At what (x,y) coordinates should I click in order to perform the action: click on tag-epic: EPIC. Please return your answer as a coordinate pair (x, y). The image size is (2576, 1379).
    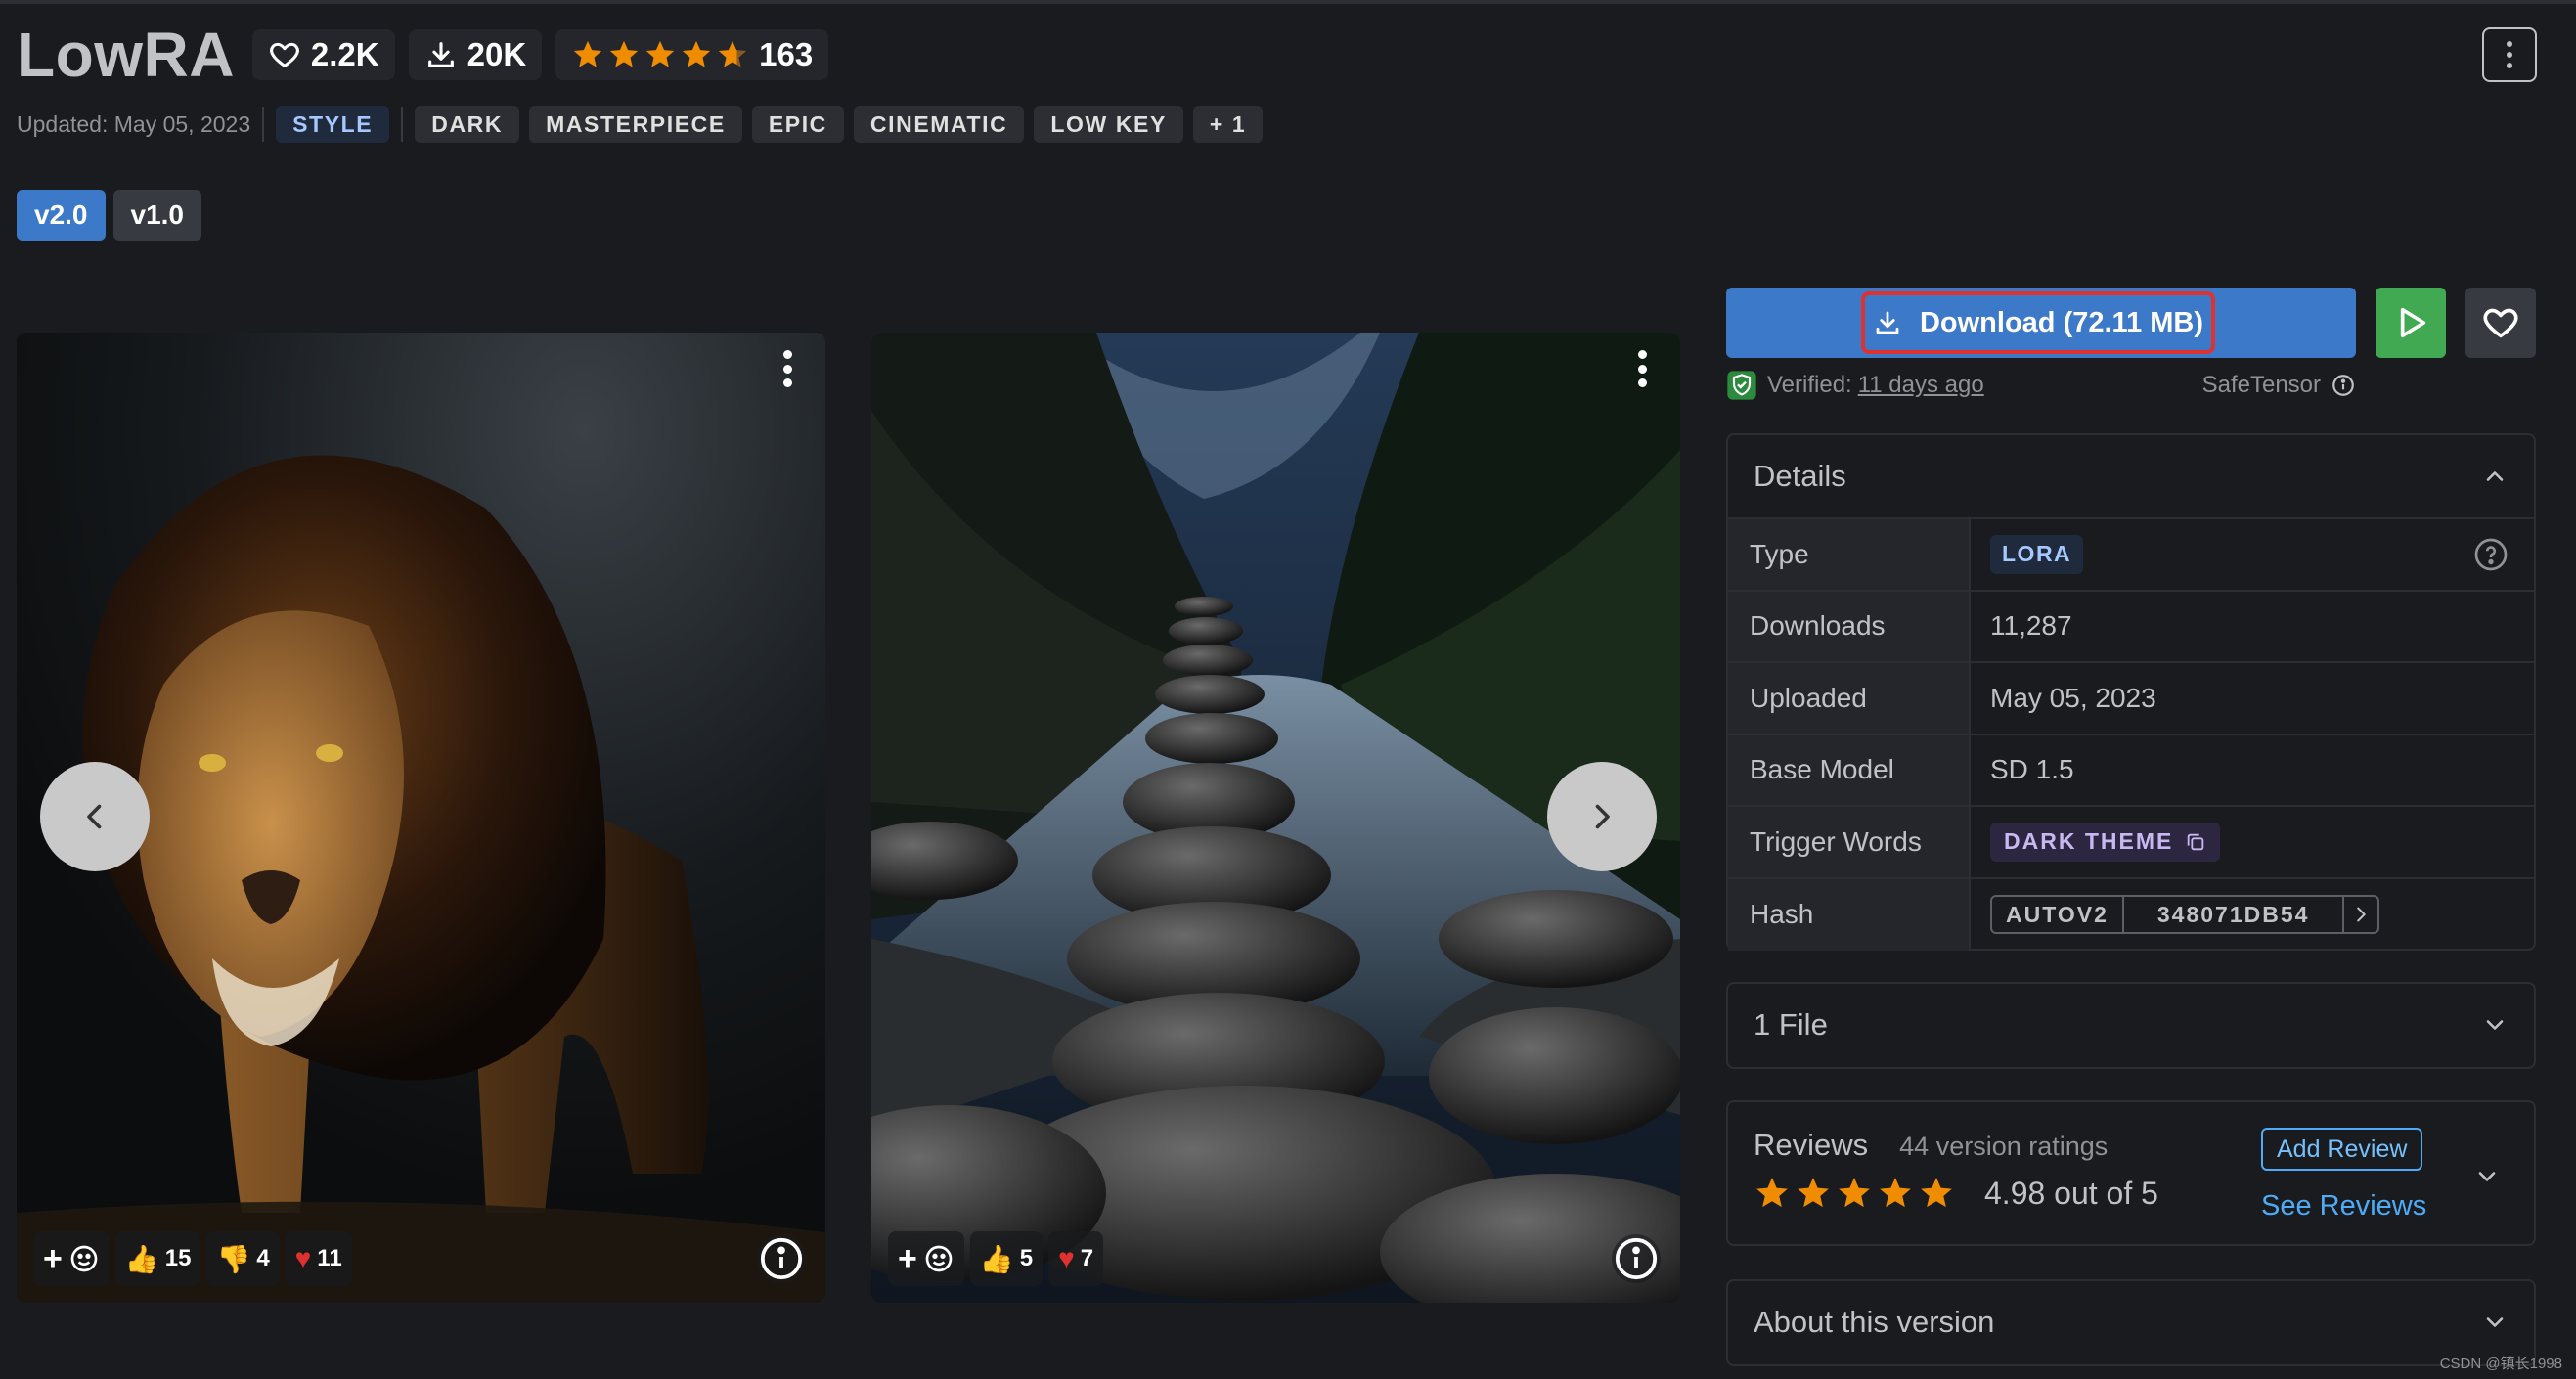
    Looking at the image, I should click on (798, 124).